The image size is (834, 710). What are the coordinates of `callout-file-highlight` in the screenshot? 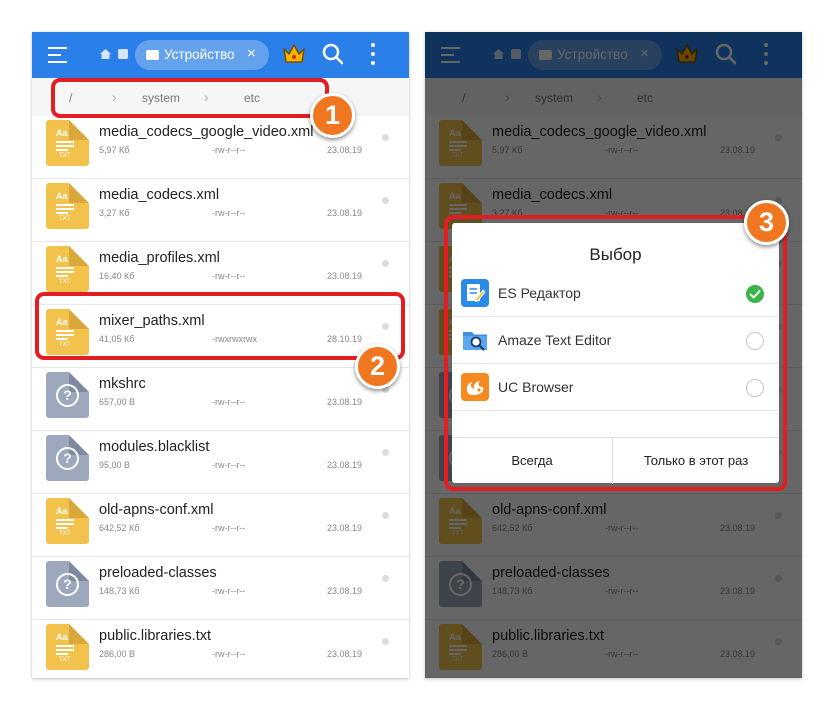 It's located at (220, 326).